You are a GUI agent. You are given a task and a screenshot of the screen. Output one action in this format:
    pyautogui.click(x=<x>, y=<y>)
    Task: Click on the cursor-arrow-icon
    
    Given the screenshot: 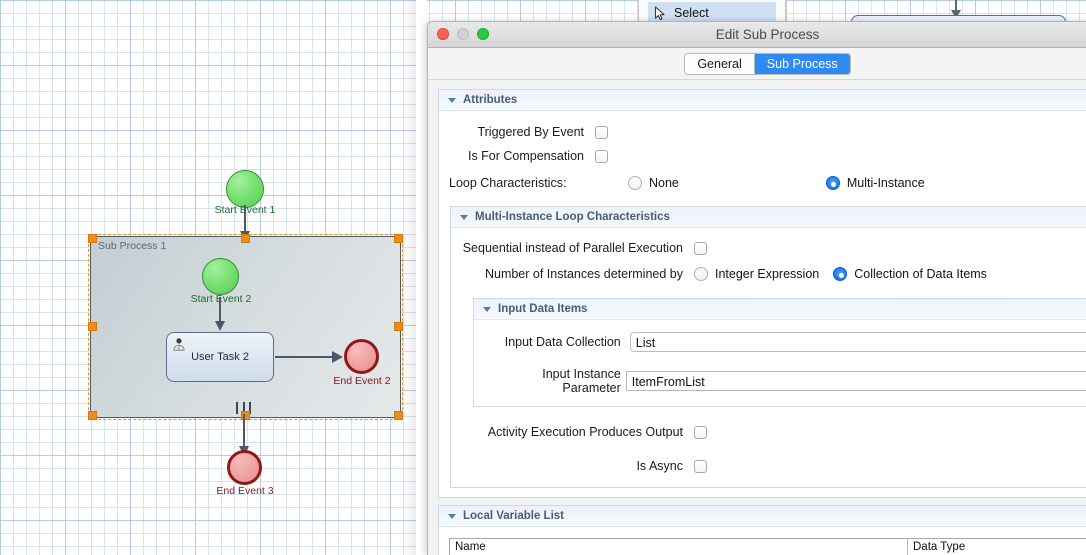 What is the action you would take?
    pyautogui.click(x=659, y=12)
    